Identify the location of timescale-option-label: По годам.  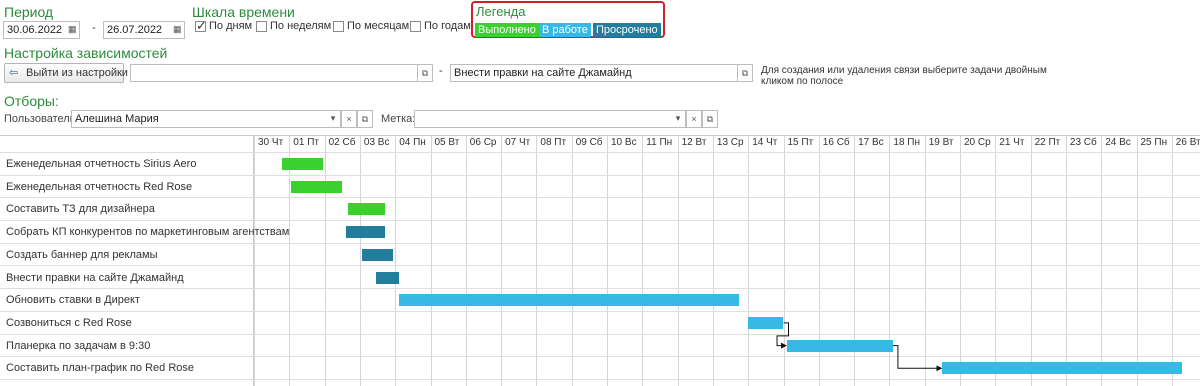
(447, 26).